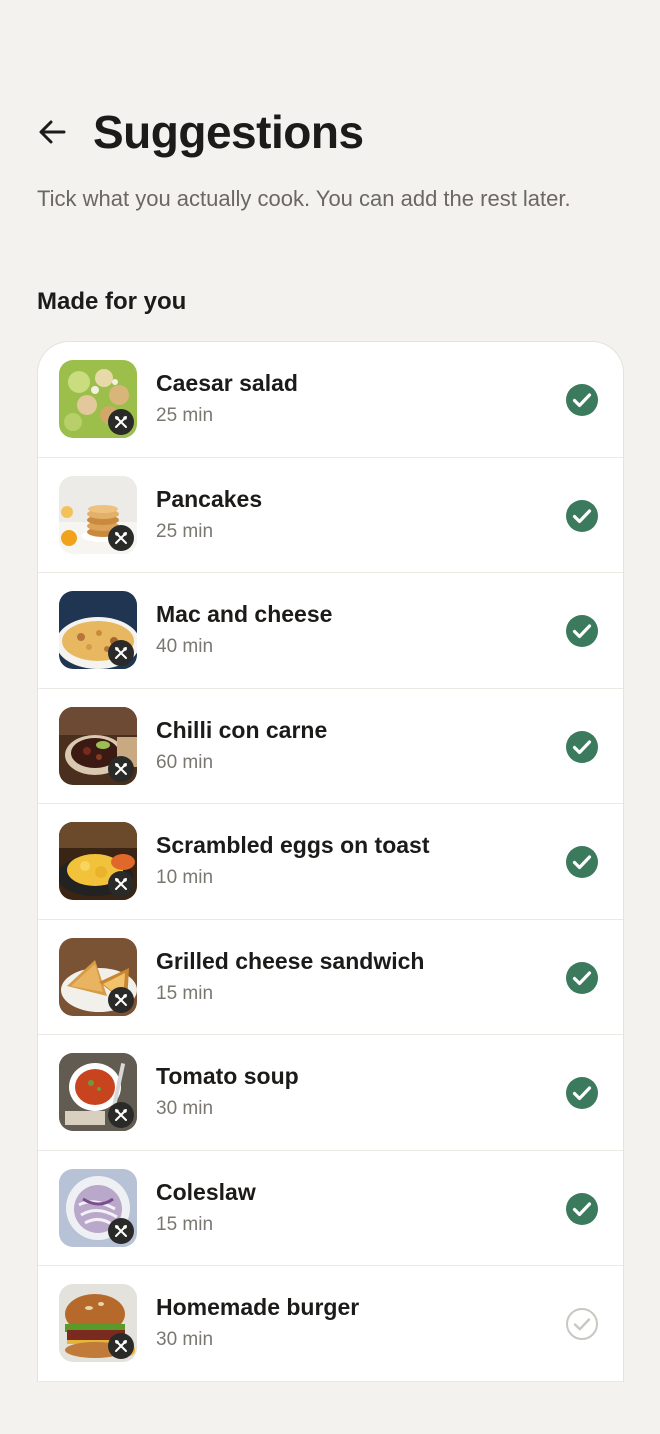 The width and height of the screenshot is (660, 1434). I want to click on recipe-time: 60 min, so click(185, 762).